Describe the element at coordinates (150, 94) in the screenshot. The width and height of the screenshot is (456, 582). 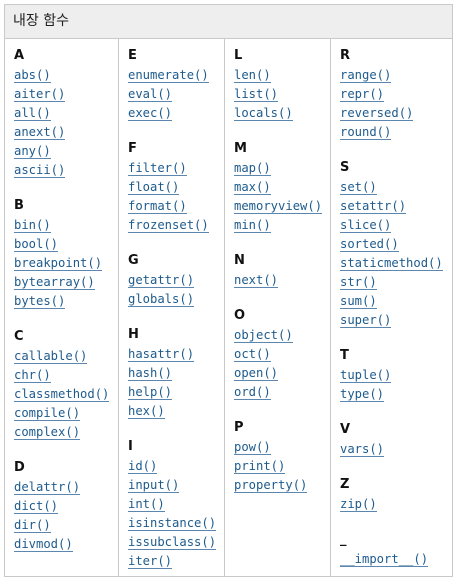
I see `function-link-eval: eval()` at that location.